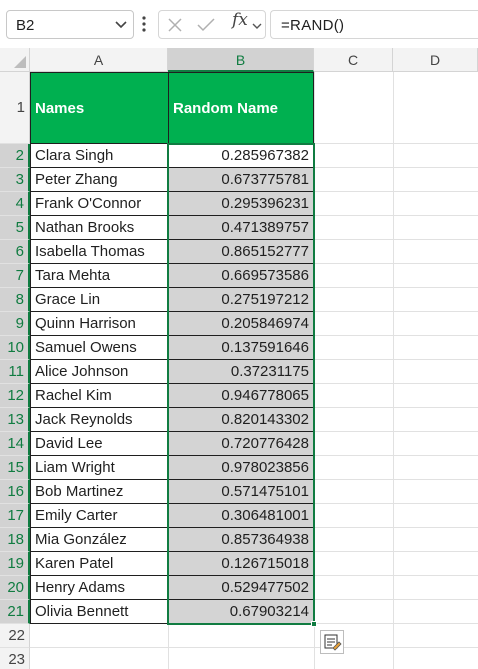 The width and height of the screenshot is (478, 669). Describe the element at coordinates (241, 180) in the screenshot. I see `random-value-cell: 0.673775781` at that location.